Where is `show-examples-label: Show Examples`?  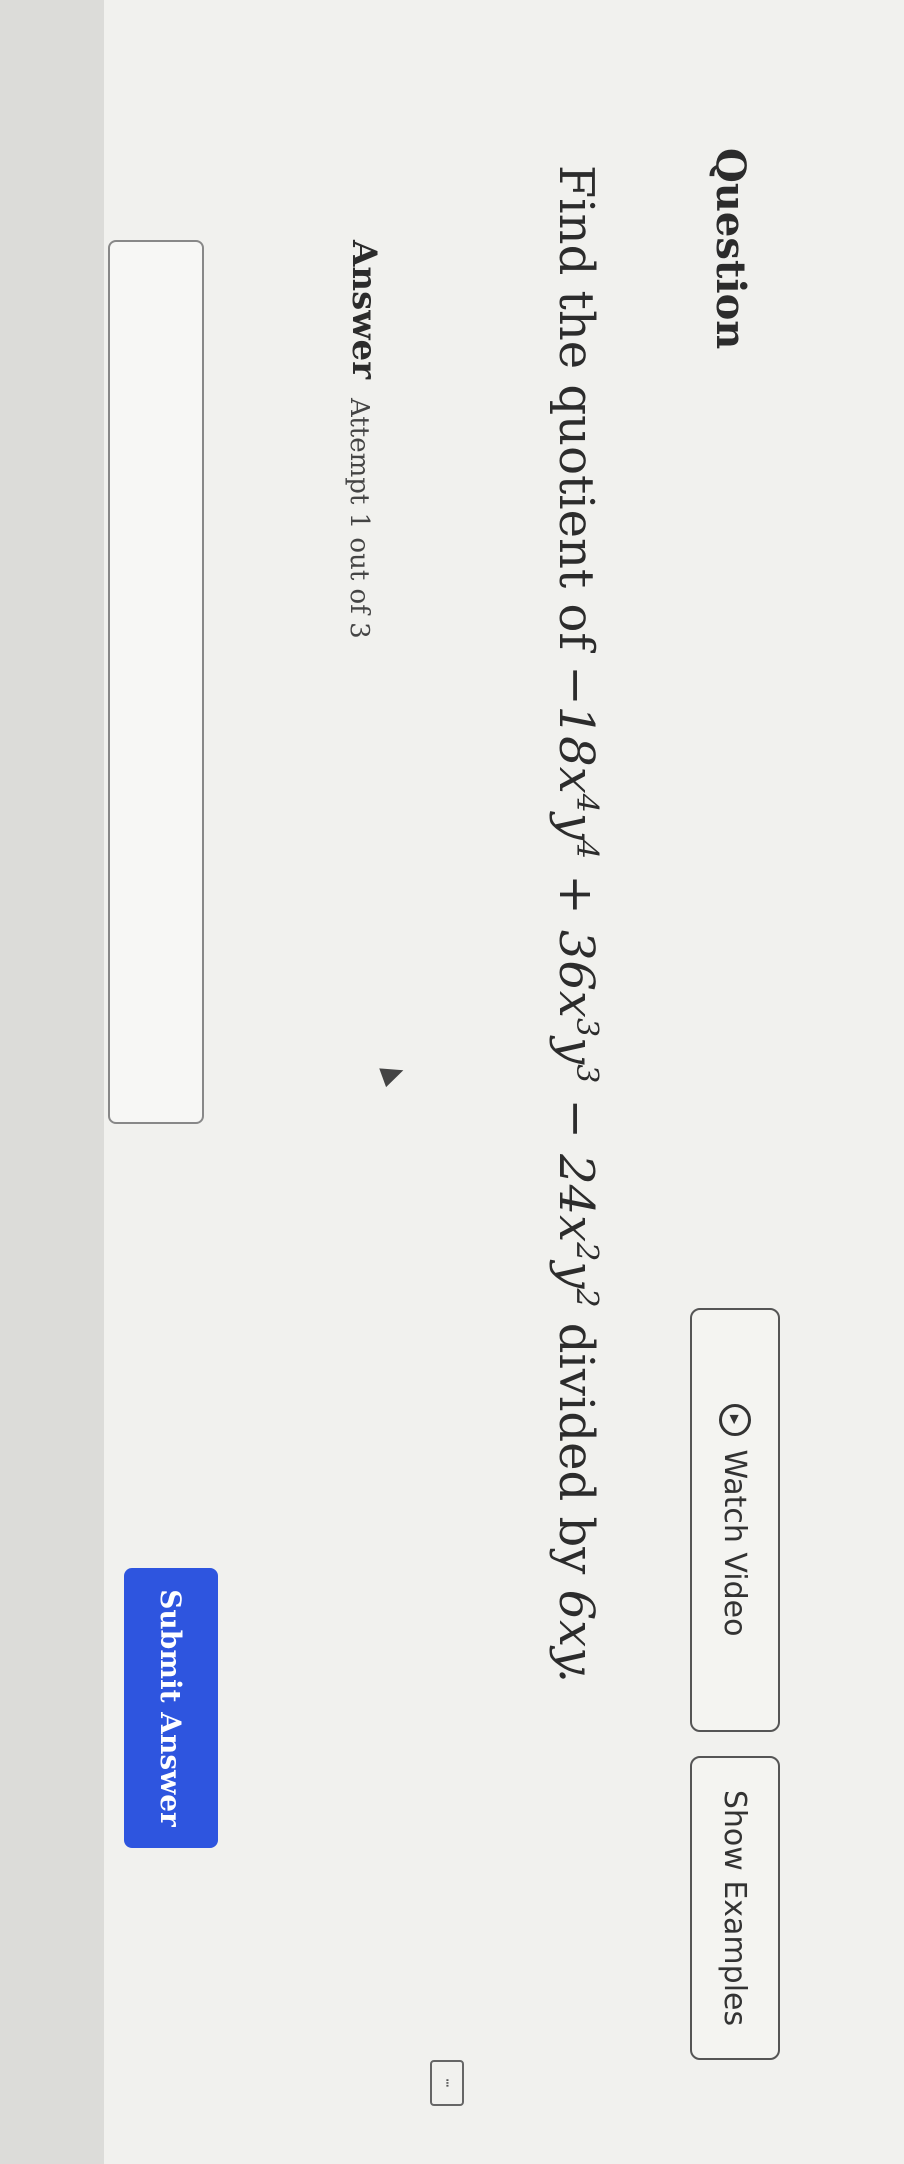
show-examples-label: Show Examples is located at coordinates (735, 1908).